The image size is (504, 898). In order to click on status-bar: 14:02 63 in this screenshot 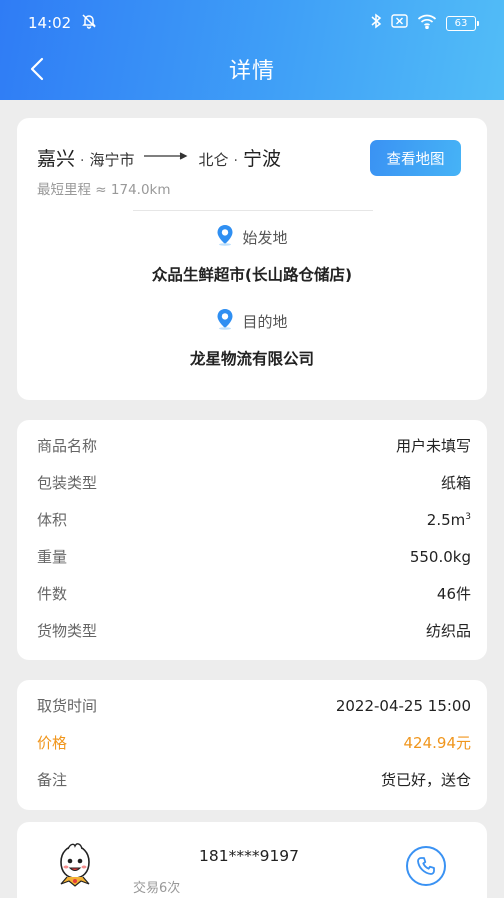, I will do `click(252, 23)`.